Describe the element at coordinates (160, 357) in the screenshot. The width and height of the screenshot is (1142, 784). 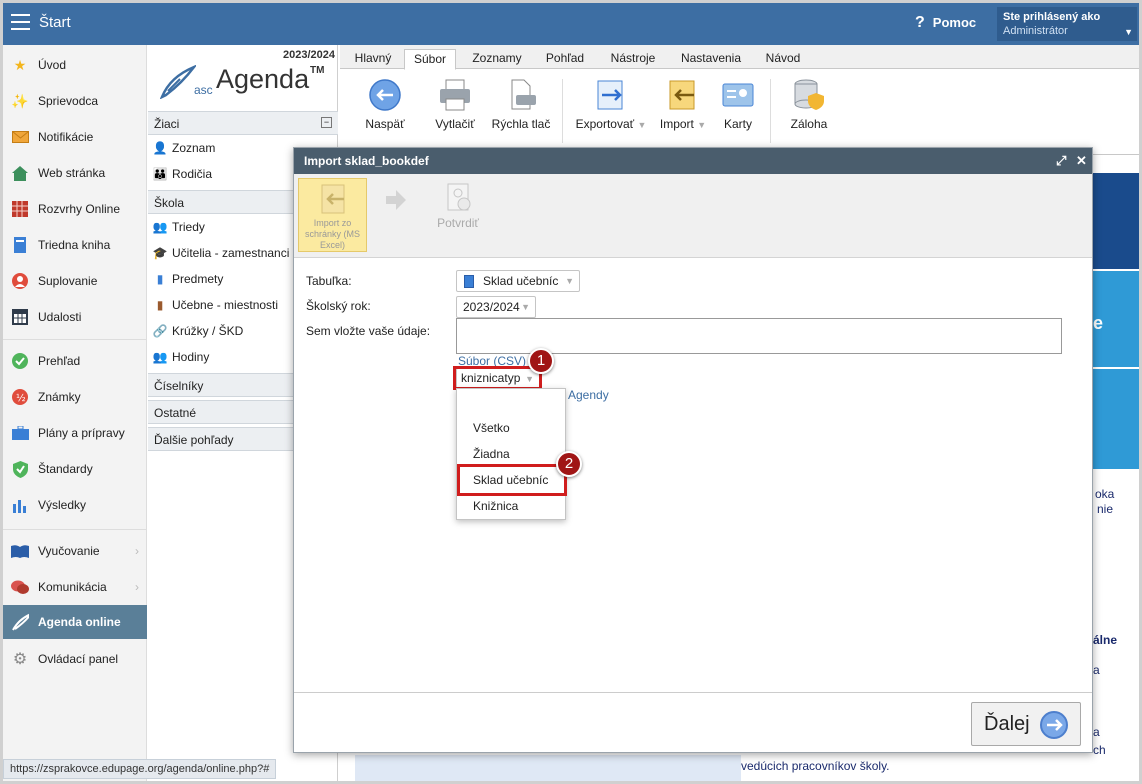
I see `group-icon: 👥` at that location.